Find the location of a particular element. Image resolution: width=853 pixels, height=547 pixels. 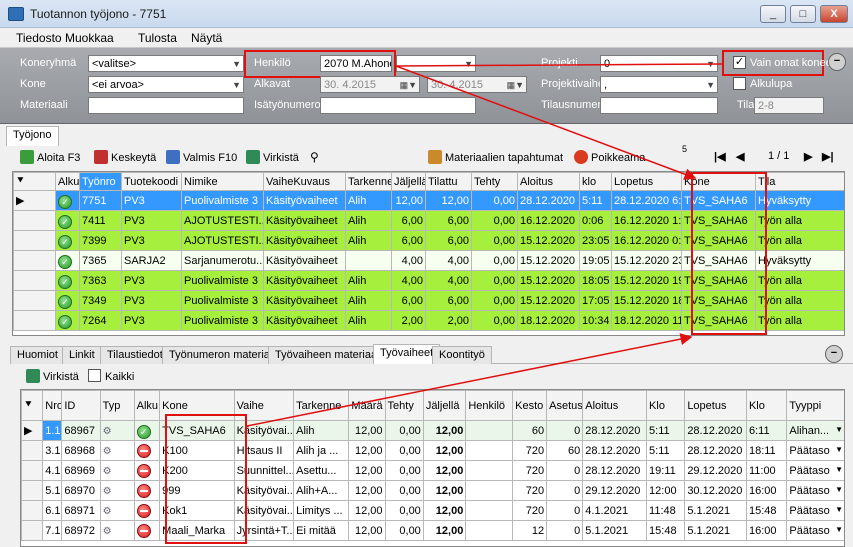

close-button: X is located at coordinates (834, 14).